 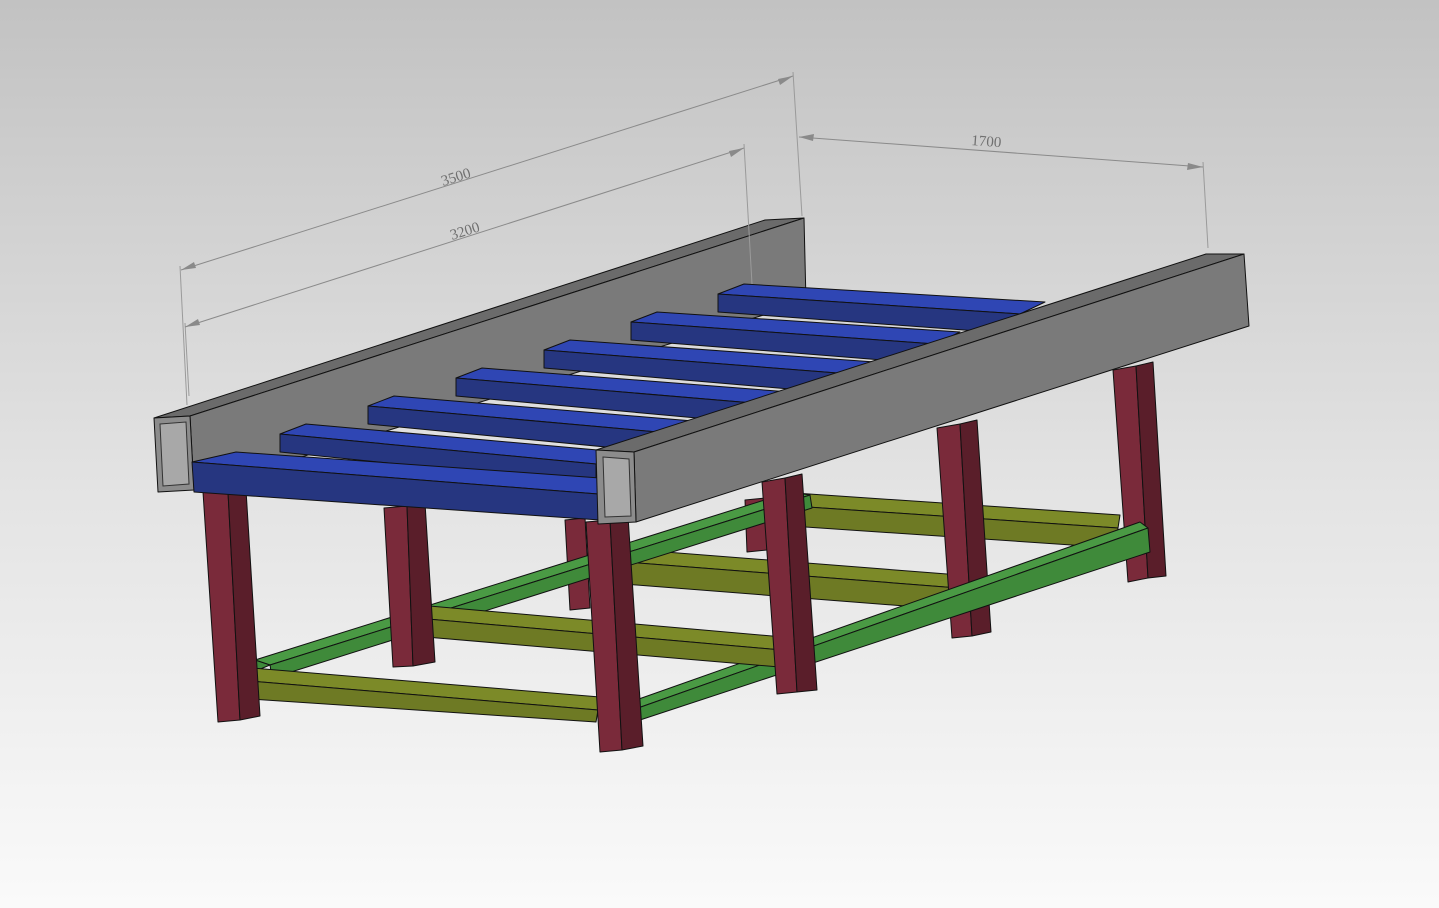 I want to click on leg-front-mid-left, so click(x=409, y=585).